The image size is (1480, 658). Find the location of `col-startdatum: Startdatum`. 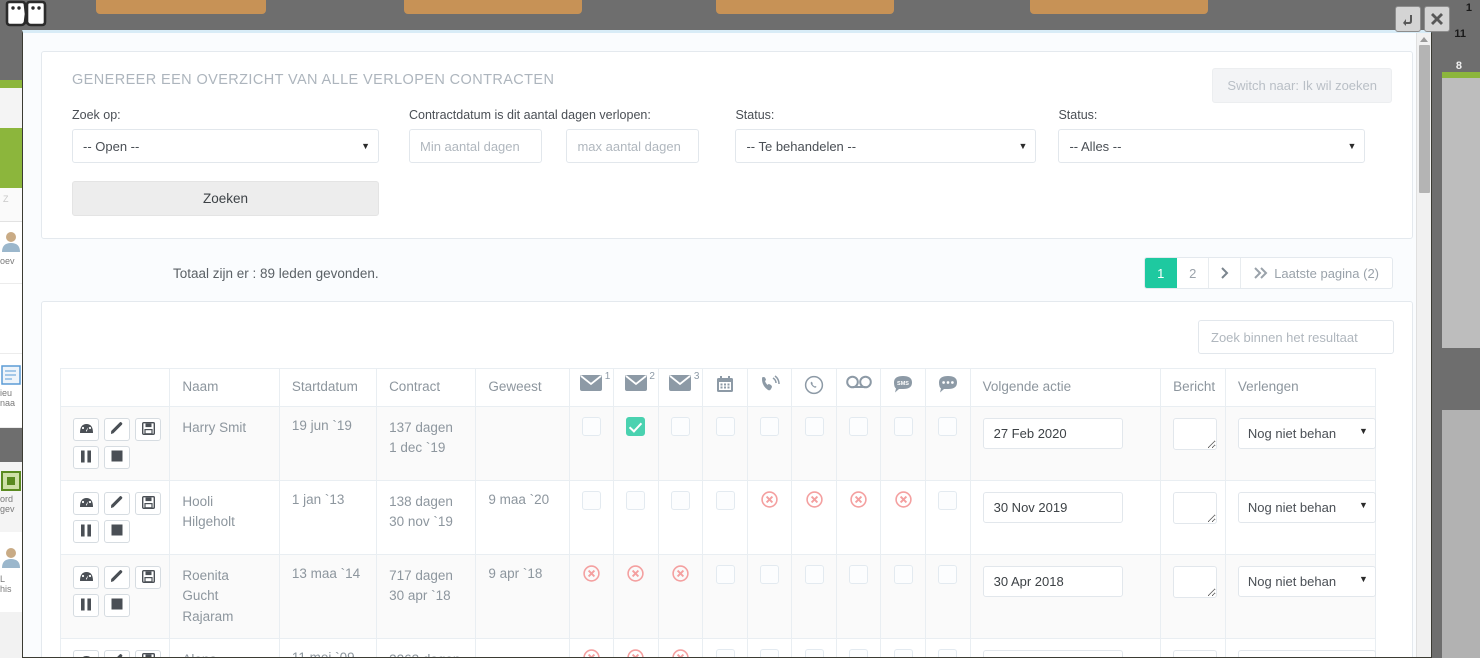

col-startdatum: Startdatum is located at coordinates (328, 387).